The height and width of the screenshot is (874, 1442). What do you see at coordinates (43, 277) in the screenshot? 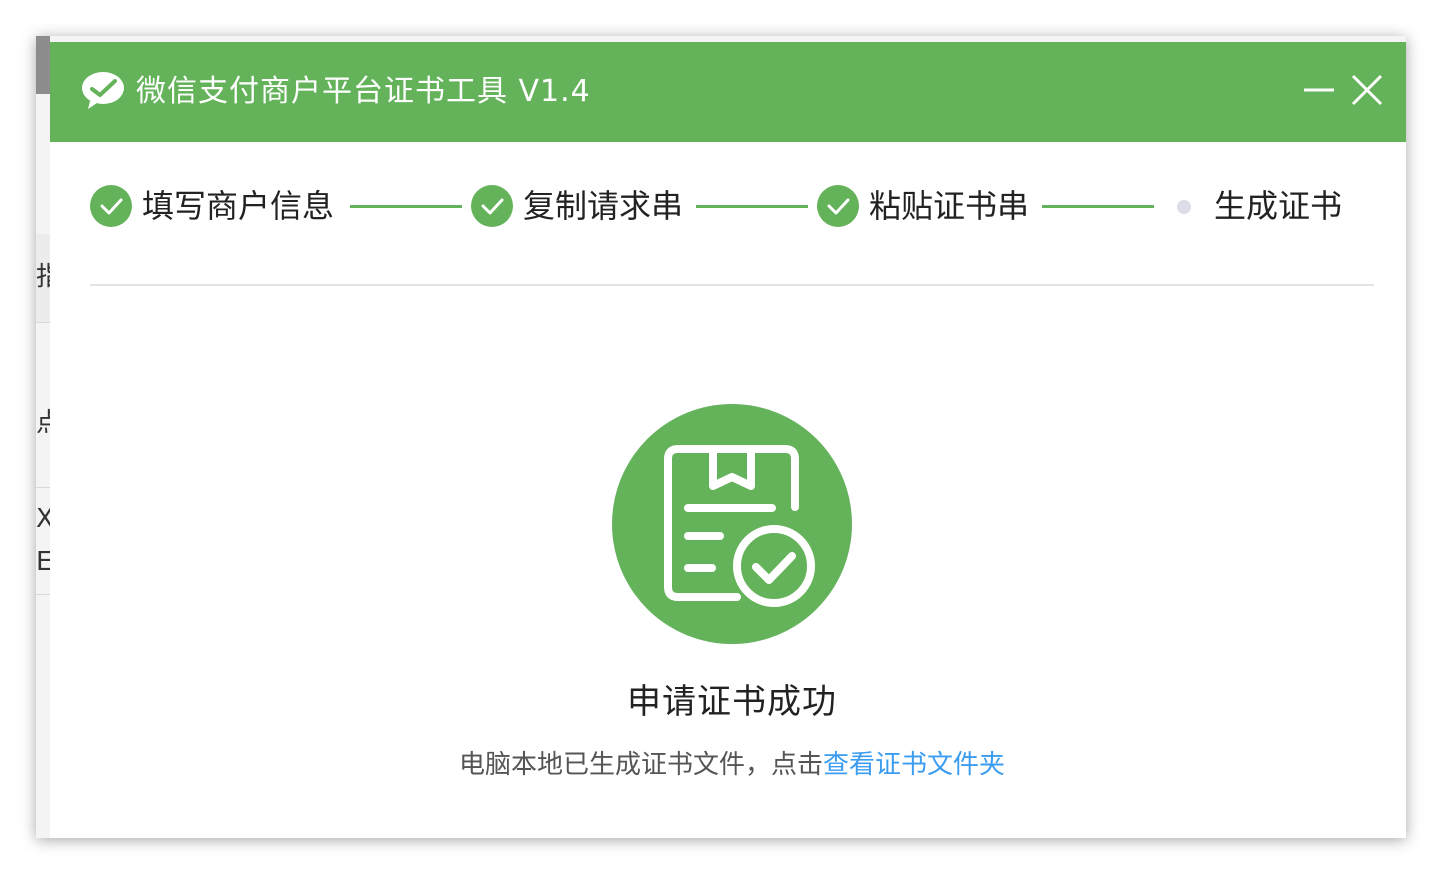
I see `background-text: 指` at bounding box center [43, 277].